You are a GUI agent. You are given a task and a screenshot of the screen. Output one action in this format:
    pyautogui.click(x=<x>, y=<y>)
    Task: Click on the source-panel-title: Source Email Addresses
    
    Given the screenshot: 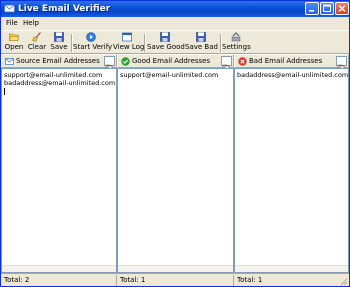 What is the action you would take?
    pyautogui.click(x=58, y=61)
    